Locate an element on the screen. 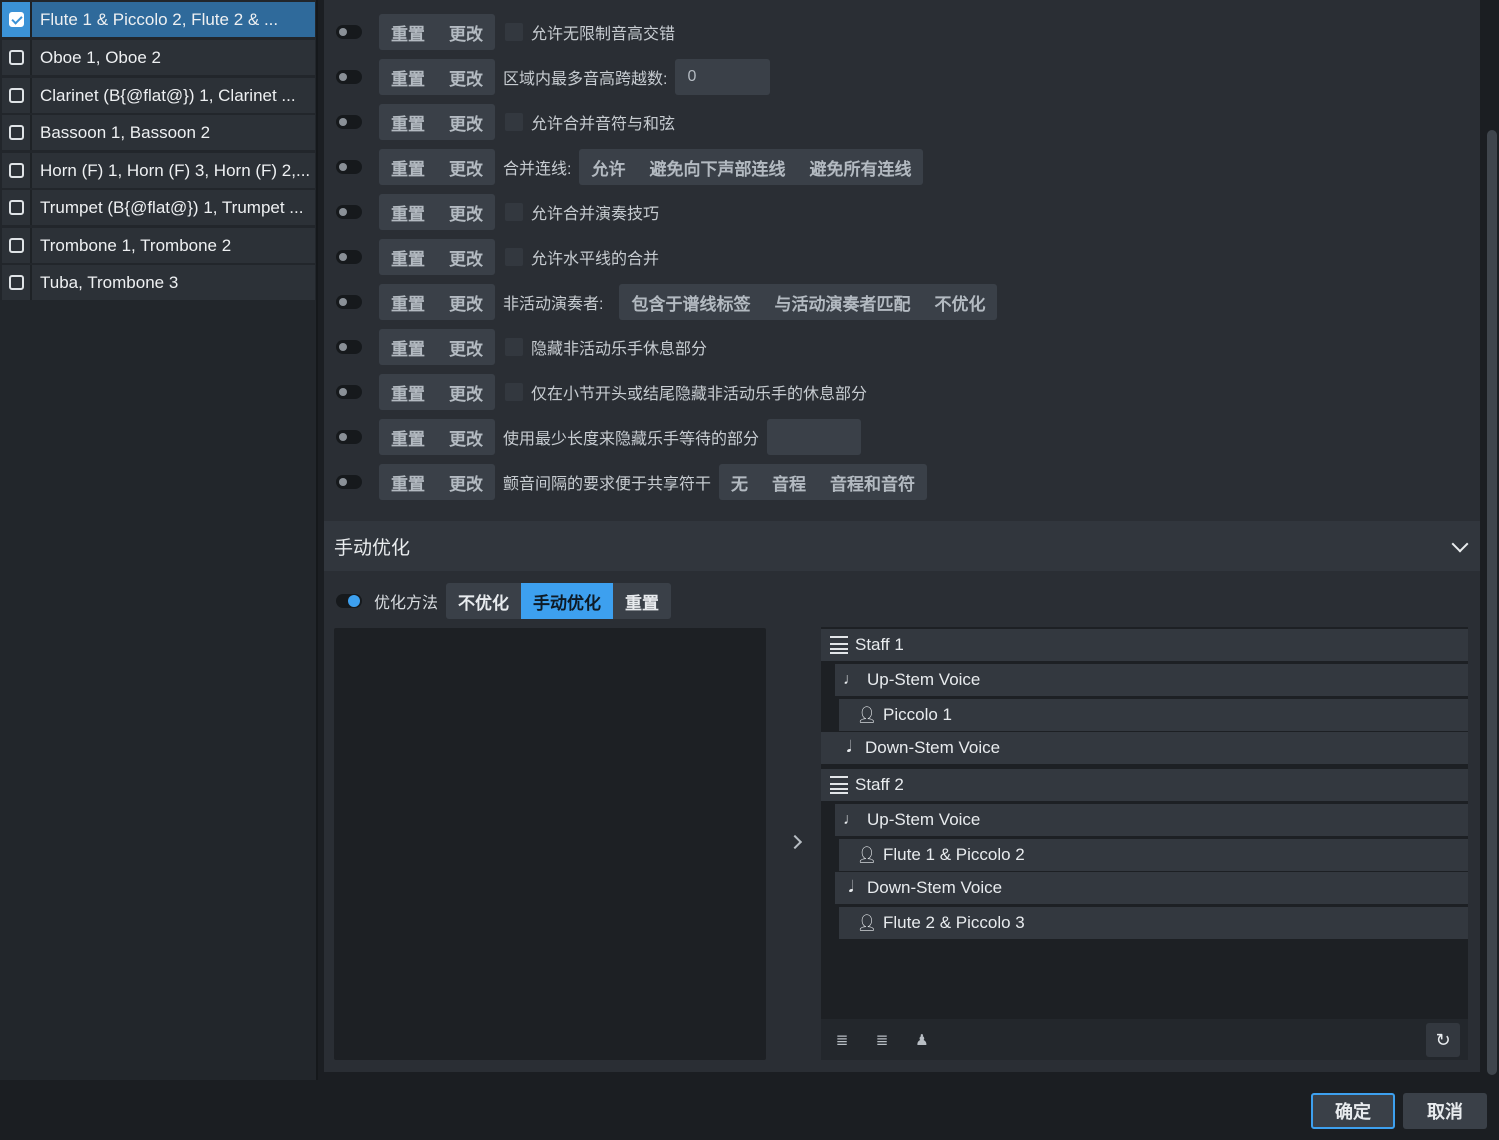  tree-player-row: 👤︎ Flute 2 & Piccolo 3 is located at coordinates (1153, 923).